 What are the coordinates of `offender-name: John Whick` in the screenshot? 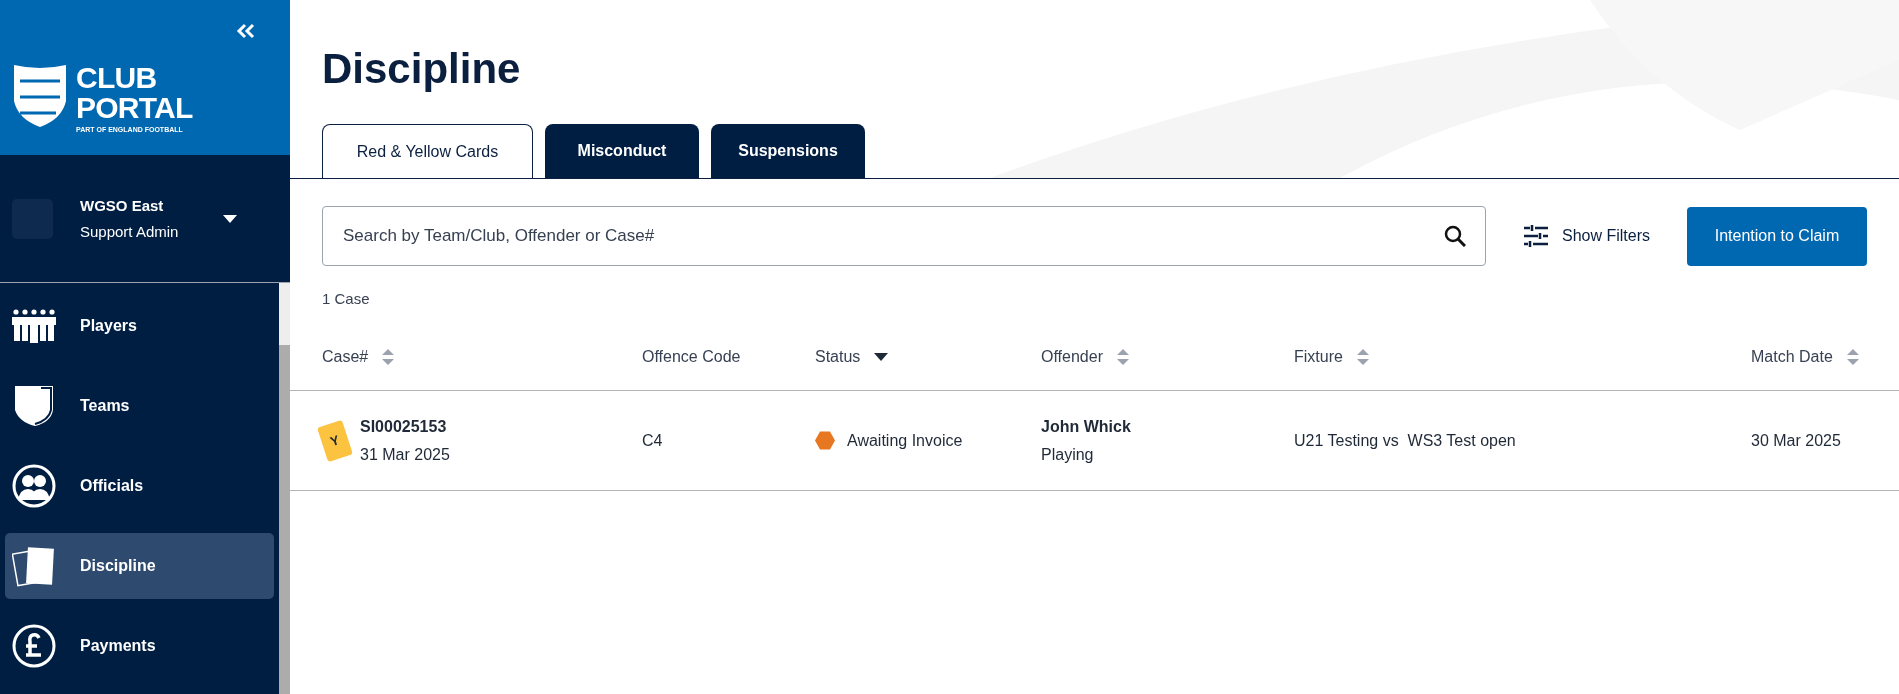 It's located at (1086, 426).